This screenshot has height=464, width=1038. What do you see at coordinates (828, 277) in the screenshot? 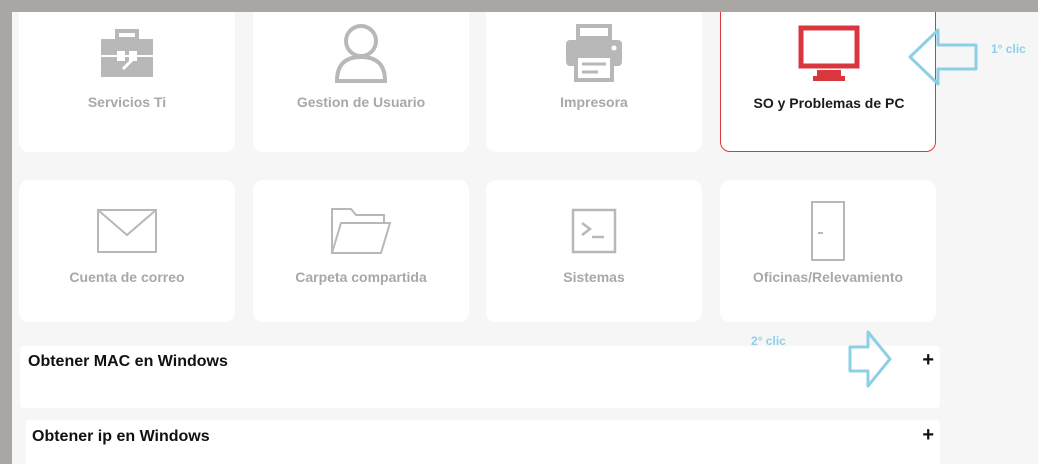
I see `card-label: Oficinas/Relevamiento` at bounding box center [828, 277].